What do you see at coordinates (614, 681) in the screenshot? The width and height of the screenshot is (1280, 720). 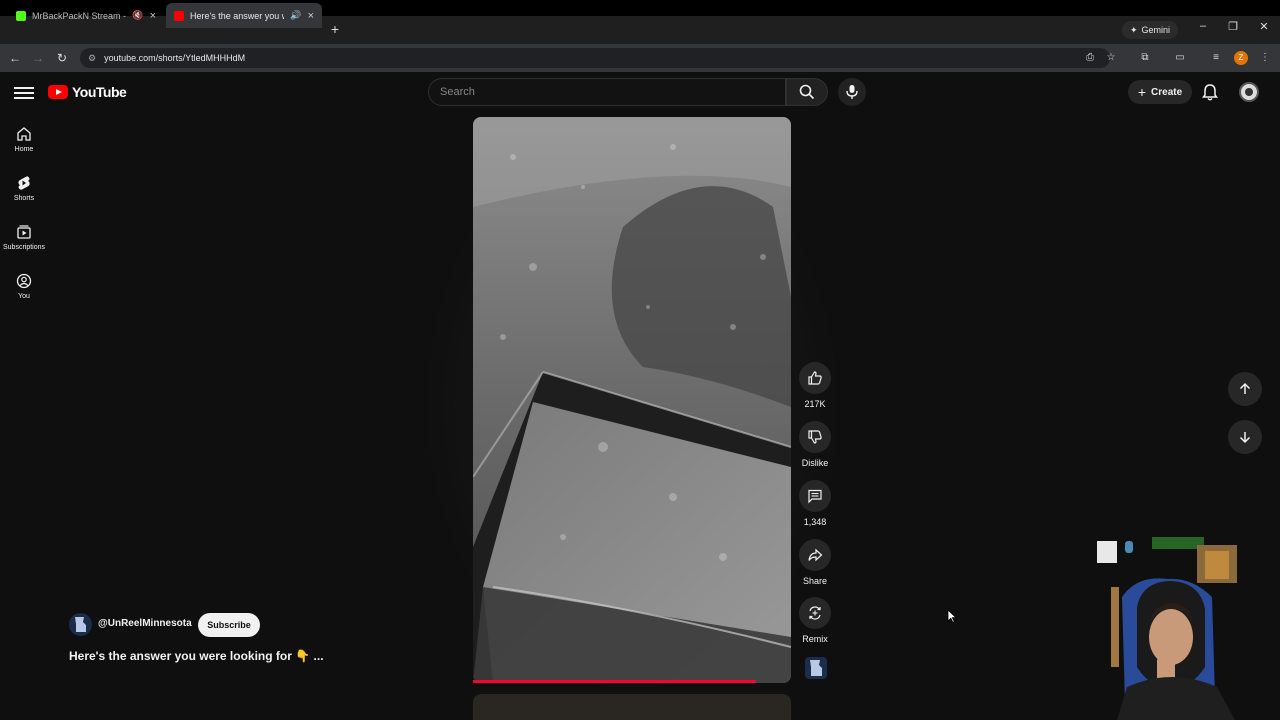 I see `video-progress-bar` at bounding box center [614, 681].